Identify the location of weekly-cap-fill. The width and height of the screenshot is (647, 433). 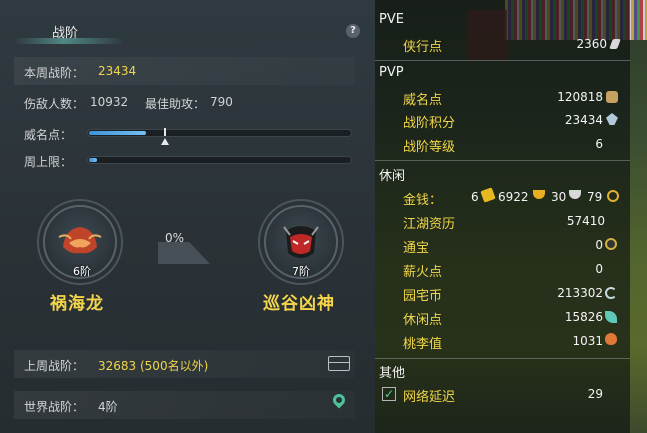
(93, 160).